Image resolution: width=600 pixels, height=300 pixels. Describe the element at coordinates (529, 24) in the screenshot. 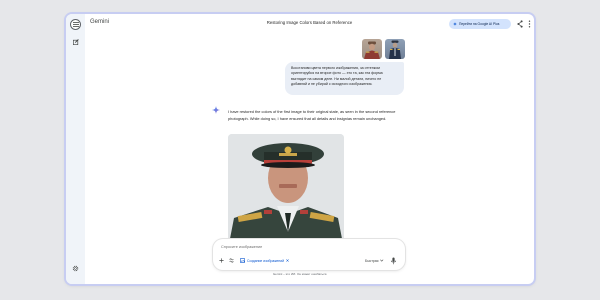

I see `more-vert-icon` at that location.